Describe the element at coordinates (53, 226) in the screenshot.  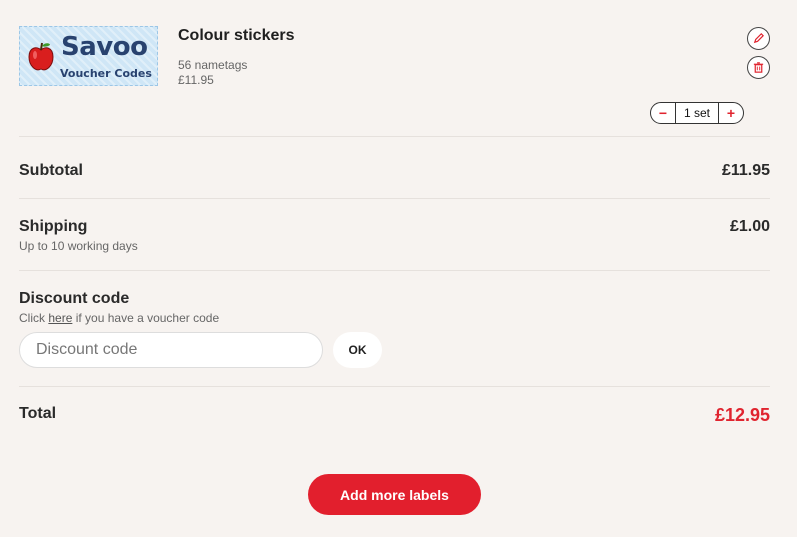
I see `shipping-label: Shipping` at that location.